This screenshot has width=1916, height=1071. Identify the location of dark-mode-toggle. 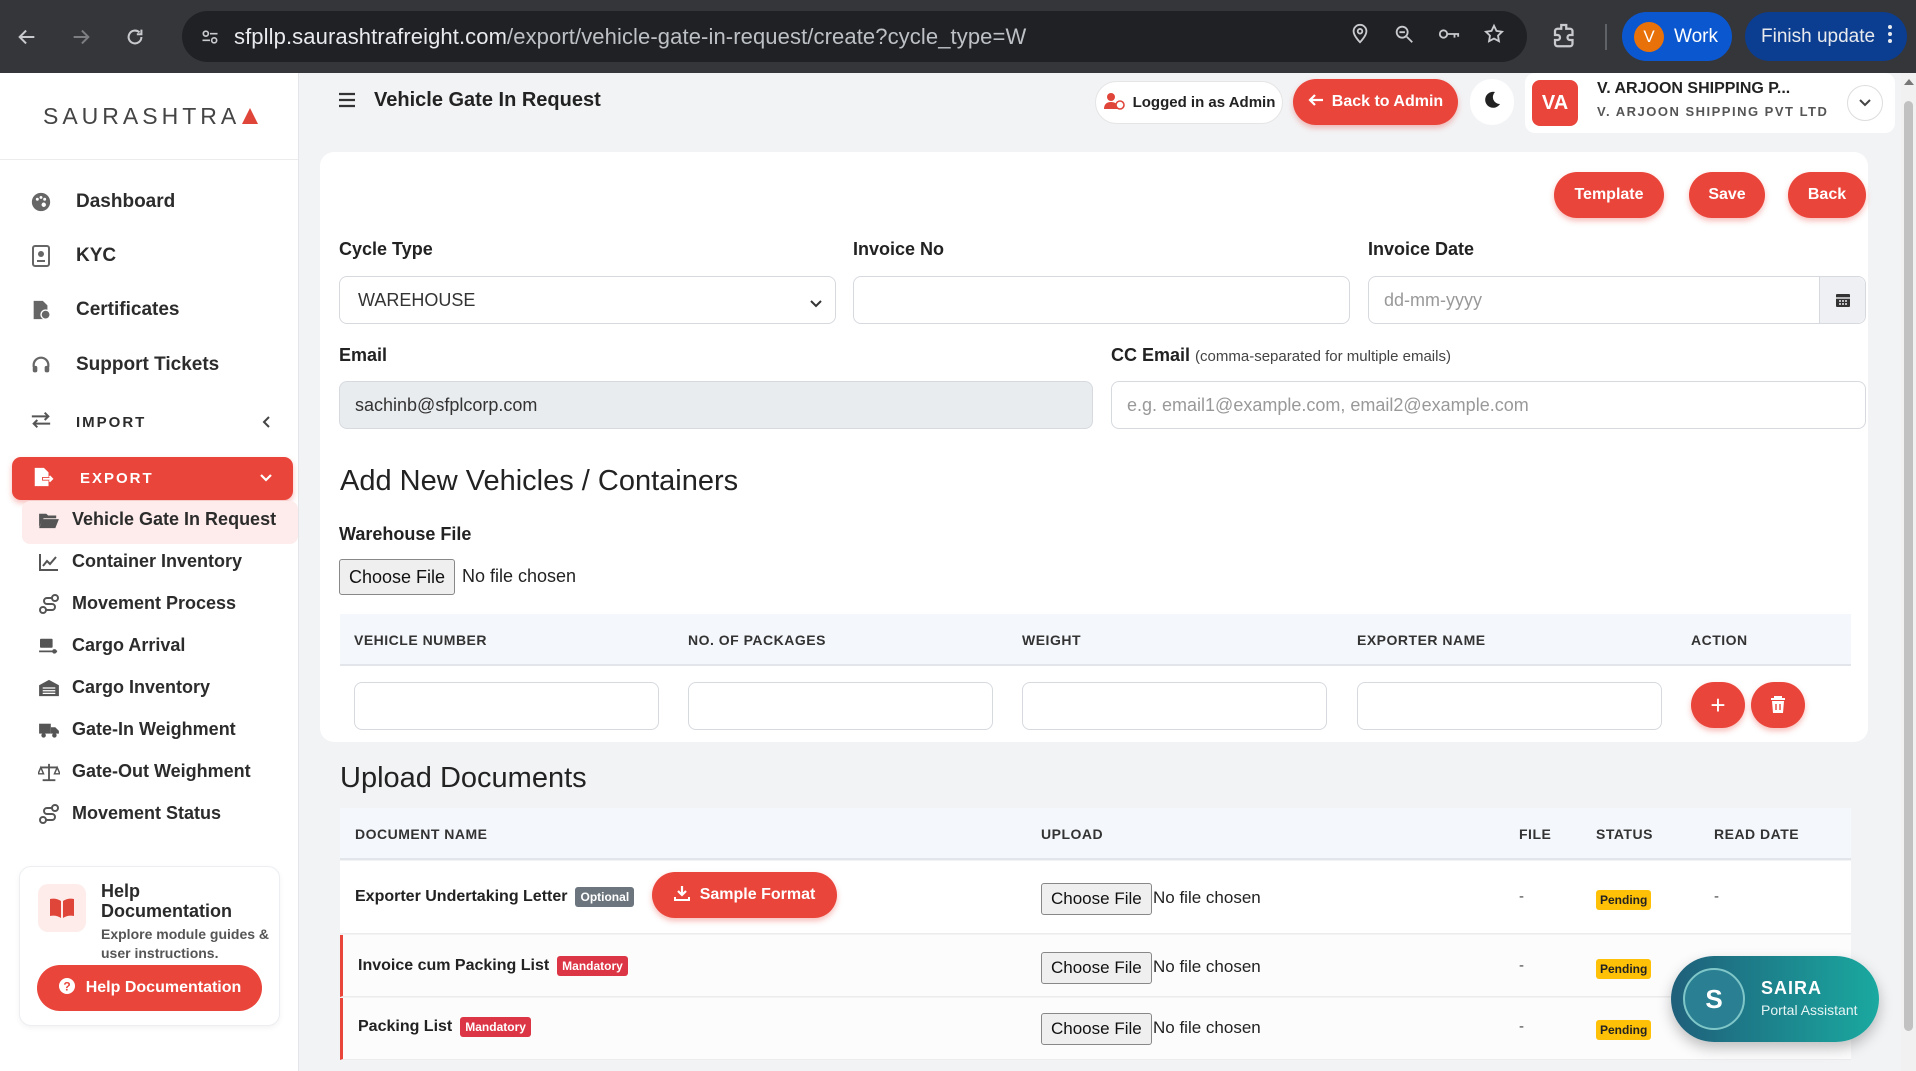
(1492, 102).